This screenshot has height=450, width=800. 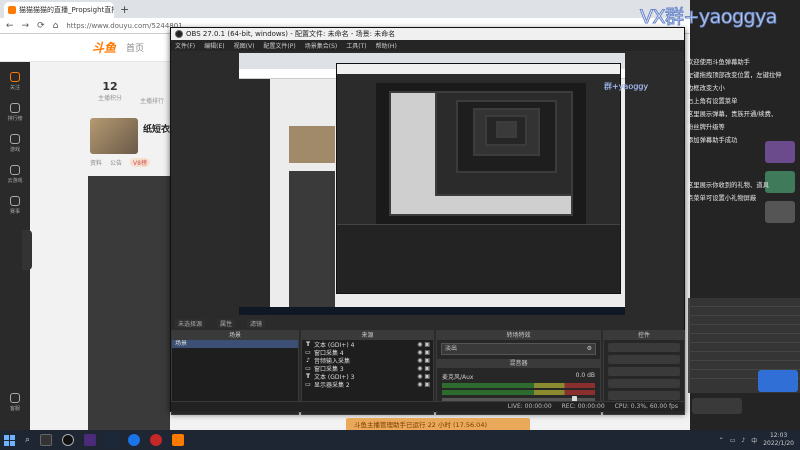 I want to click on gamepad-icon, so click(x=14, y=139).